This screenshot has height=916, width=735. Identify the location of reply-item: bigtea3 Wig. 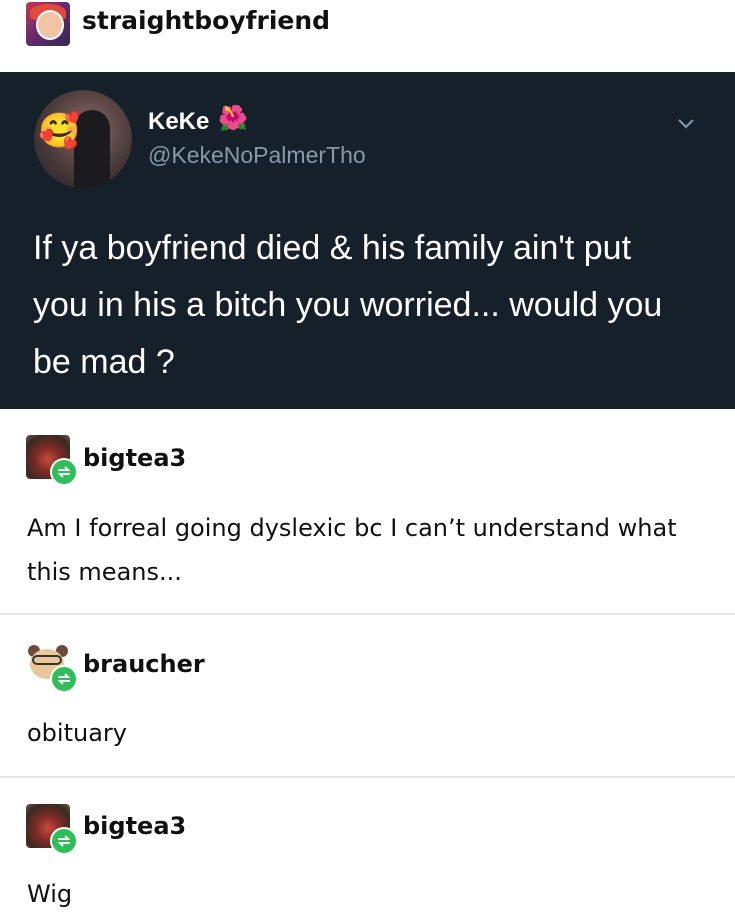
(367, 845).